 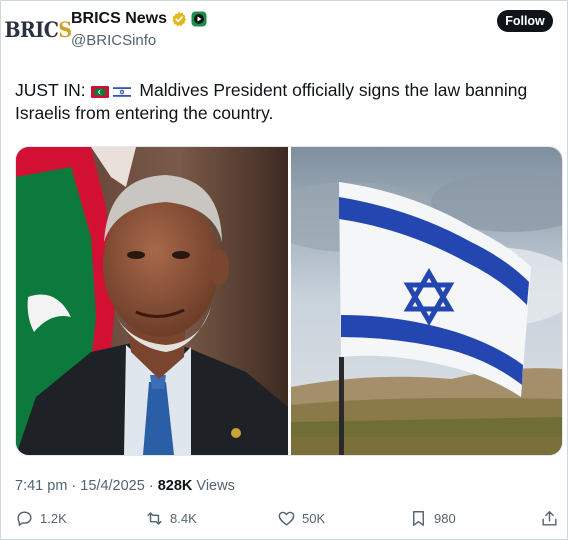 I want to click on bookmark-count: 980, so click(x=445, y=518).